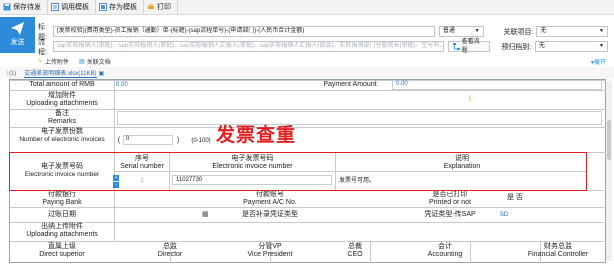 Image resolution: width=614 pixels, height=269 pixels. I want to click on save-draft-button: 保存待发, so click(24, 7).